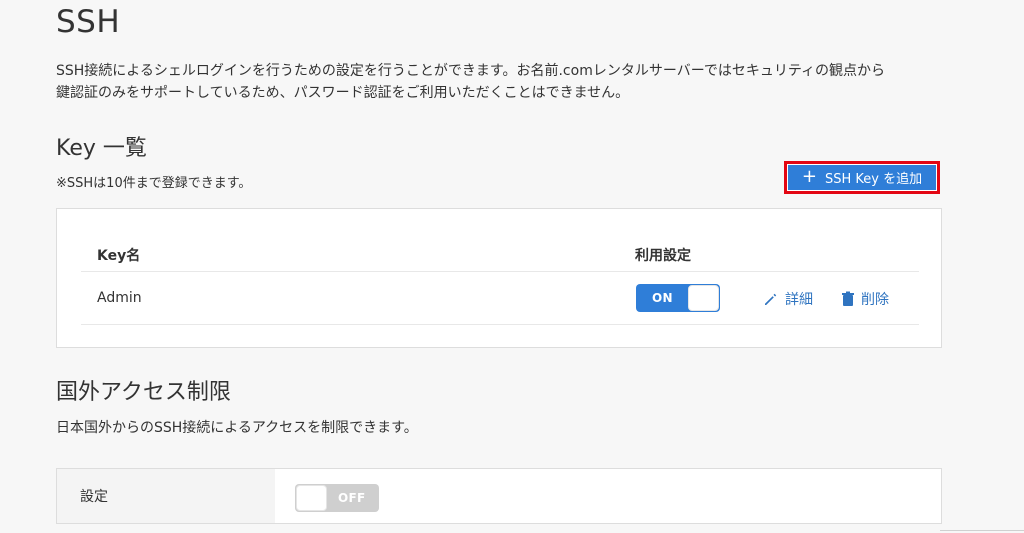 The height and width of the screenshot is (533, 1024). What do you see at coordinates (875, 300) in the screenshot?
I see `delete-label: 削除` at bounding box center [875, 300].